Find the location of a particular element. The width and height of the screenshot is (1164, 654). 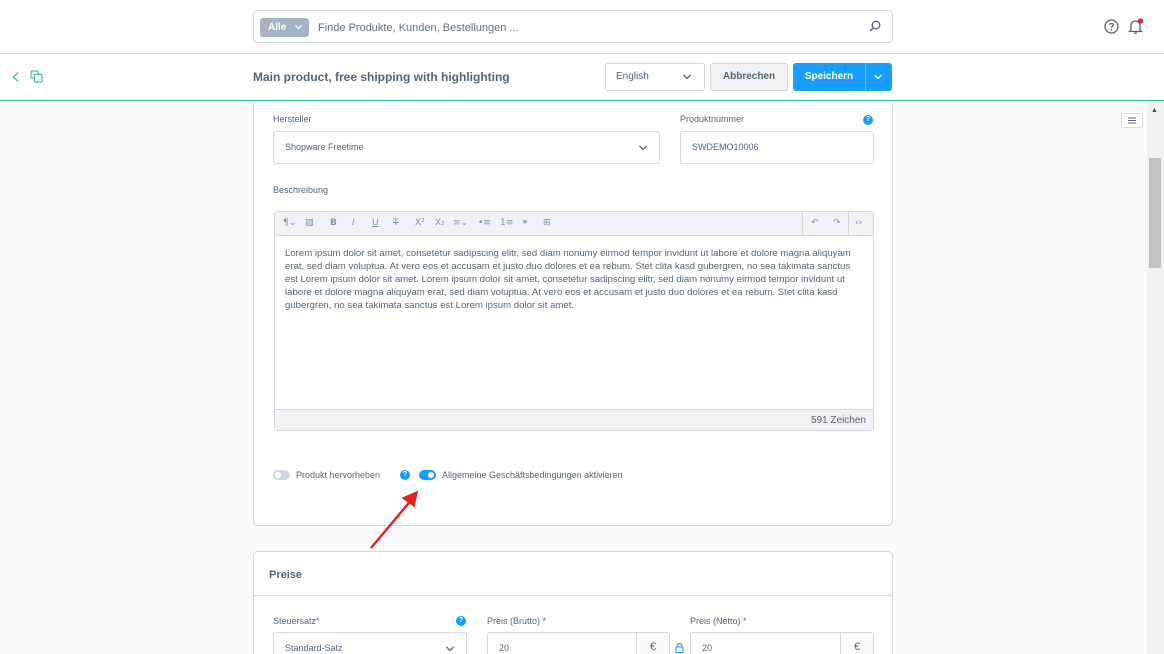

gross-price-label: Preis (Brutto) * is located at coordinates (517, 621).